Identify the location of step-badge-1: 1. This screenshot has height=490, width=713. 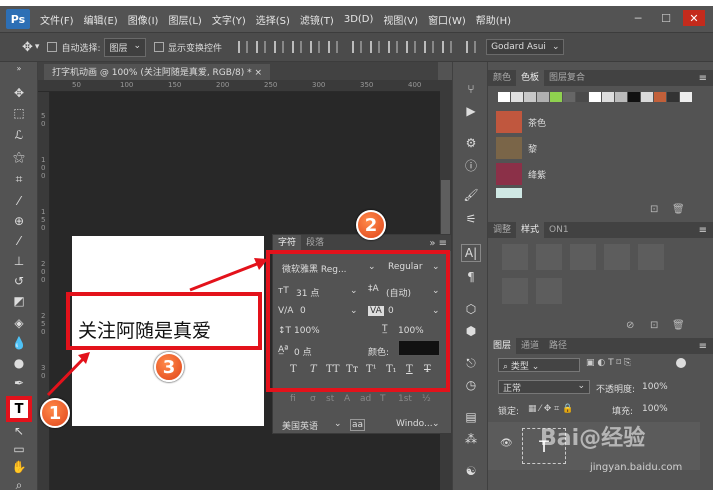
(55, 413).